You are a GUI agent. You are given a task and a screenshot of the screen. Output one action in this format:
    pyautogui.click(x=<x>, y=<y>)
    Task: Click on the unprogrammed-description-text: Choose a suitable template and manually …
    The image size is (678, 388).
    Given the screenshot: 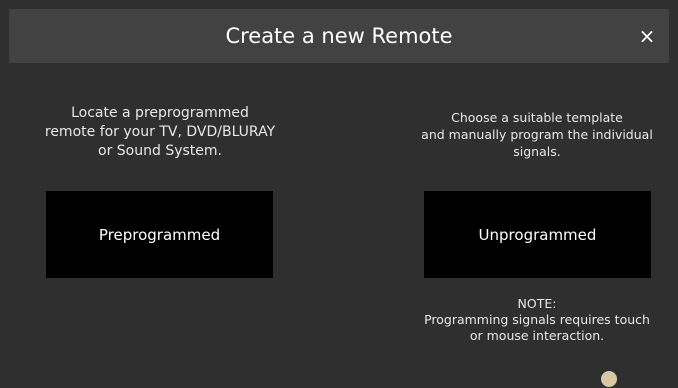 What is the action you would take?
    pyautogui.click(x=537, y=134)
    